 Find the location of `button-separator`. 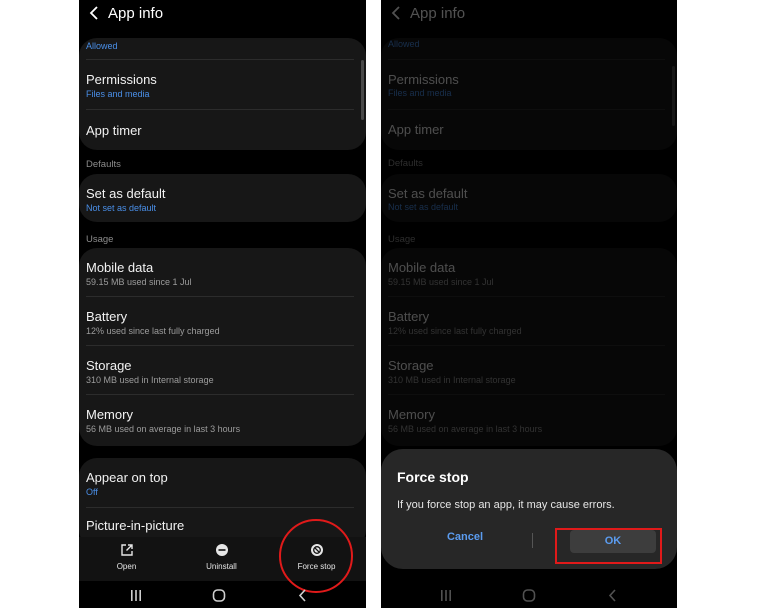

button-separator is located at coordinates (532, 540).